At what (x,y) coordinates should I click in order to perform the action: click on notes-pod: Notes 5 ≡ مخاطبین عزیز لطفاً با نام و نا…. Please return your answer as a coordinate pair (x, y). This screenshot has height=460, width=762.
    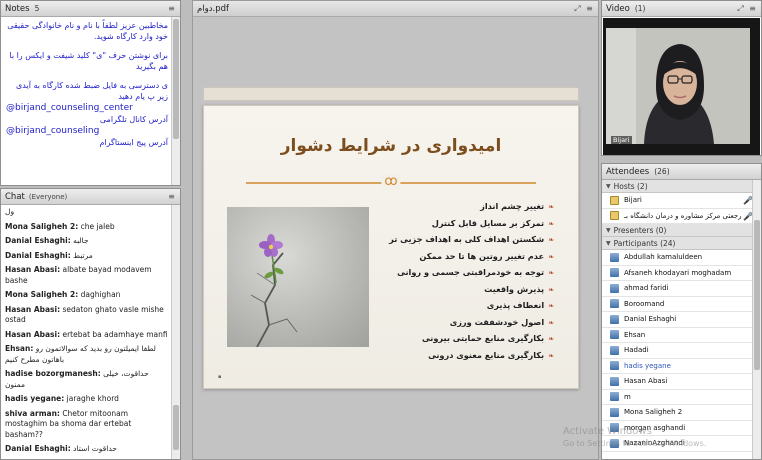
    Looking at the image, I should click on (90, 93).